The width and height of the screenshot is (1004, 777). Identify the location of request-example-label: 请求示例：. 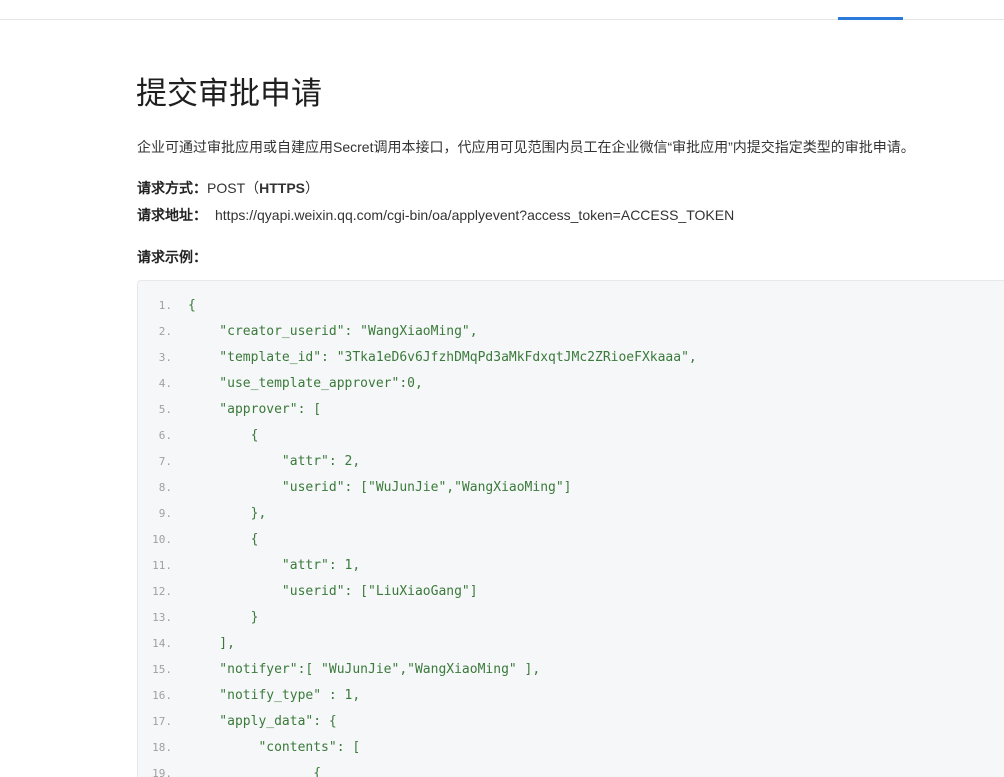
(172, 257).